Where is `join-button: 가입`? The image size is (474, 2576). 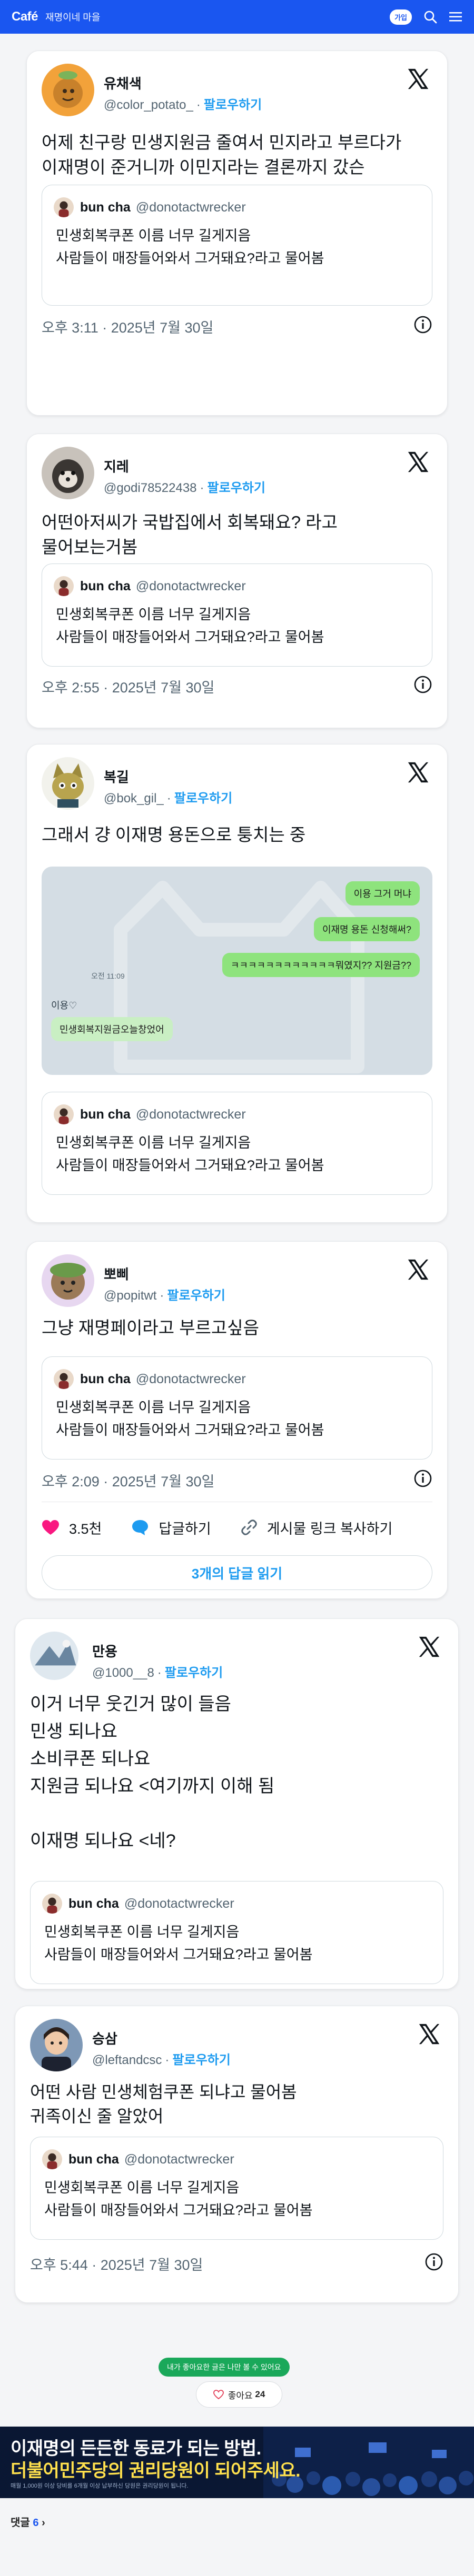
join-button: 가입 is located at coordinates (401, 17).